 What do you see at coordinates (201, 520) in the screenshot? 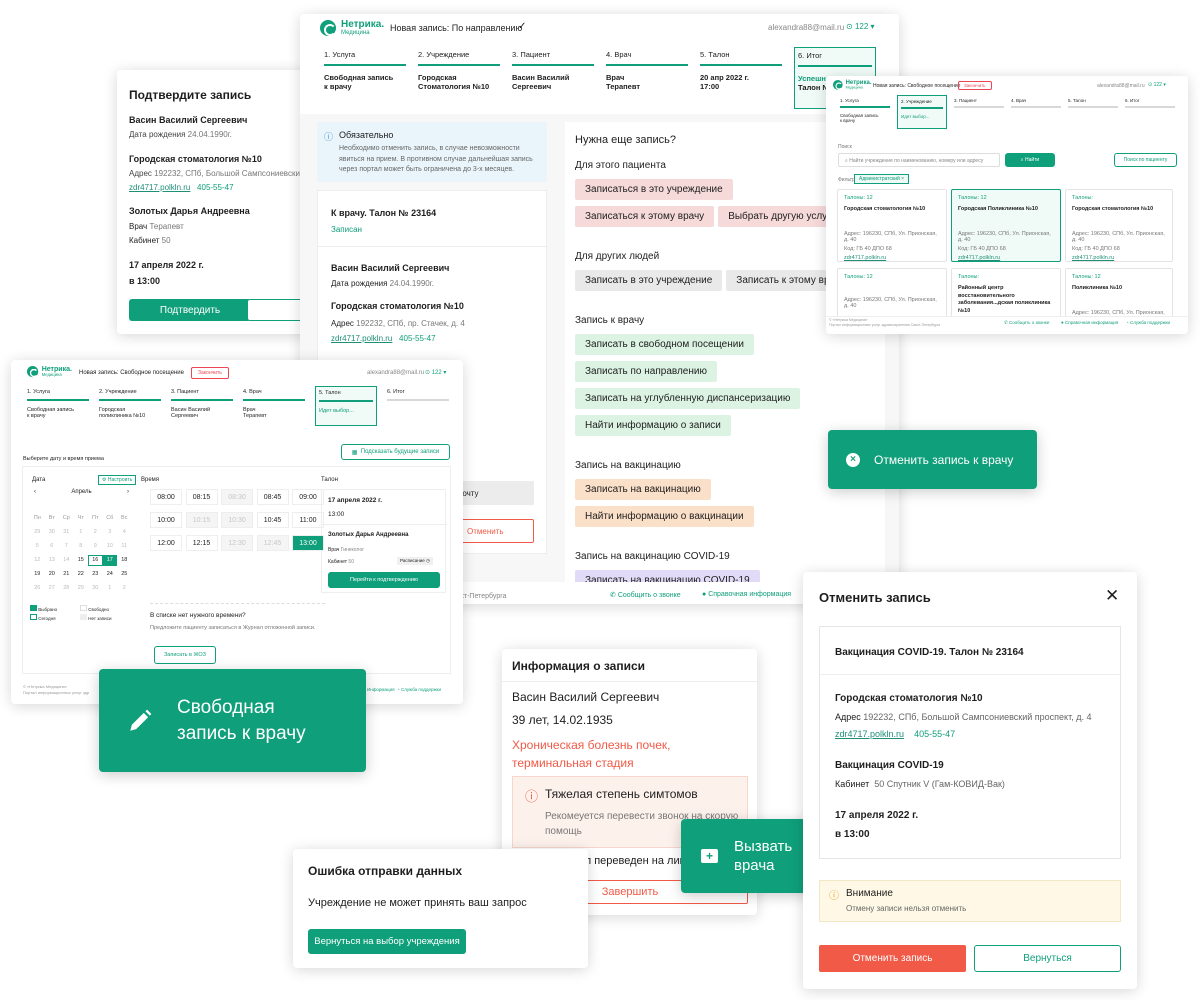
I see `time-slot: 10:15` at bounding box center [201, 520].